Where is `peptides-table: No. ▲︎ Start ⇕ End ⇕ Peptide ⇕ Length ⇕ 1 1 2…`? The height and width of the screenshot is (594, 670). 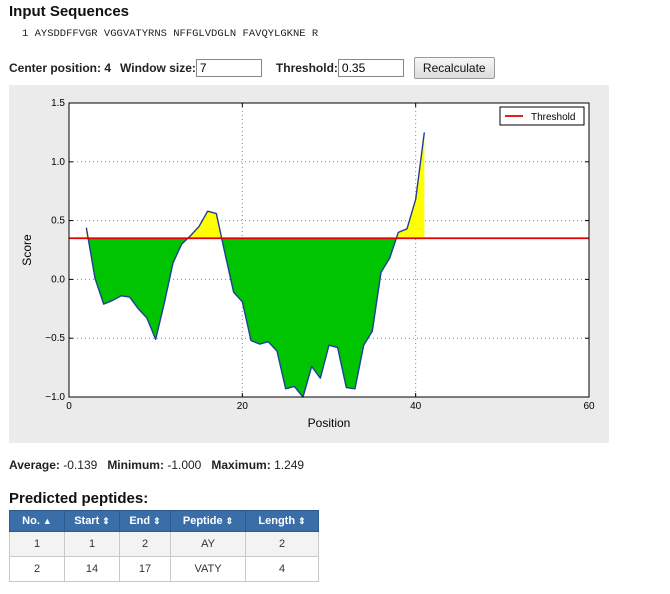
peptides-table: No. ▲︎ Start ⇕ End ⇕ Peptide ⇕ Length ⇕ 1 1 2… is located at coordinates (164, 546).